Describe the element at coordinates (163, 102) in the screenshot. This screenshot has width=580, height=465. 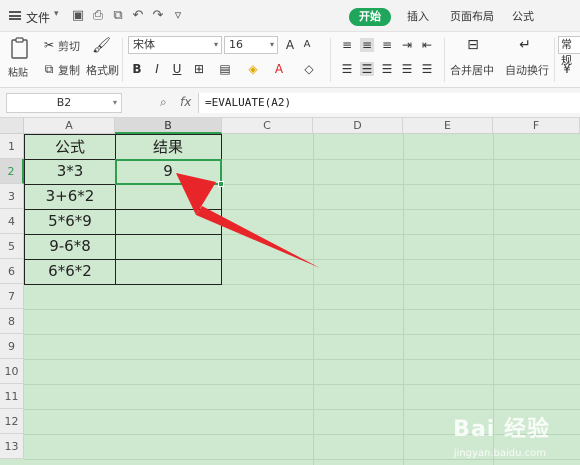
I see `zoom-search-icon: ⌕` at that location.